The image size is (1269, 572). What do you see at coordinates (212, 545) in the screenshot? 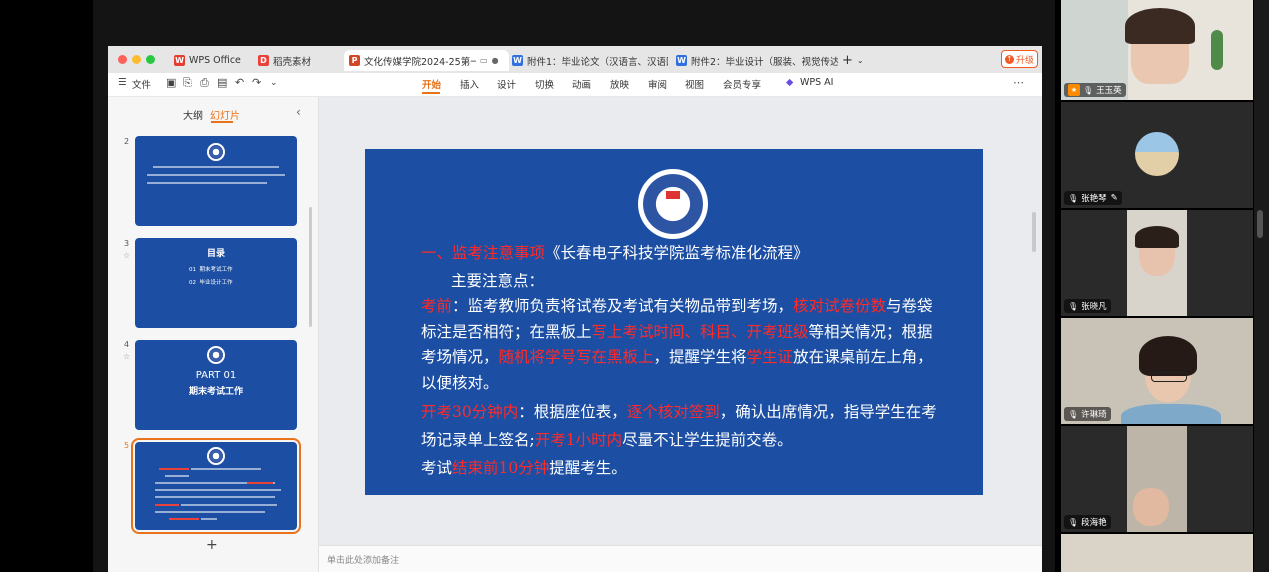
I see `add-slide-button: +` at bounding box center [212, 545].